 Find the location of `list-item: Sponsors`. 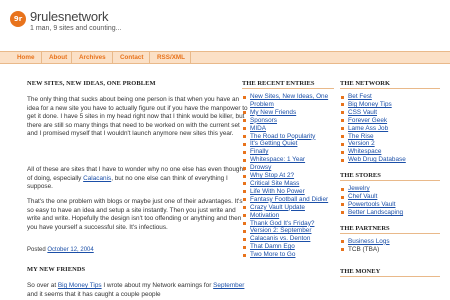

list-item: Sponsors is located at coordinates (288, 121).